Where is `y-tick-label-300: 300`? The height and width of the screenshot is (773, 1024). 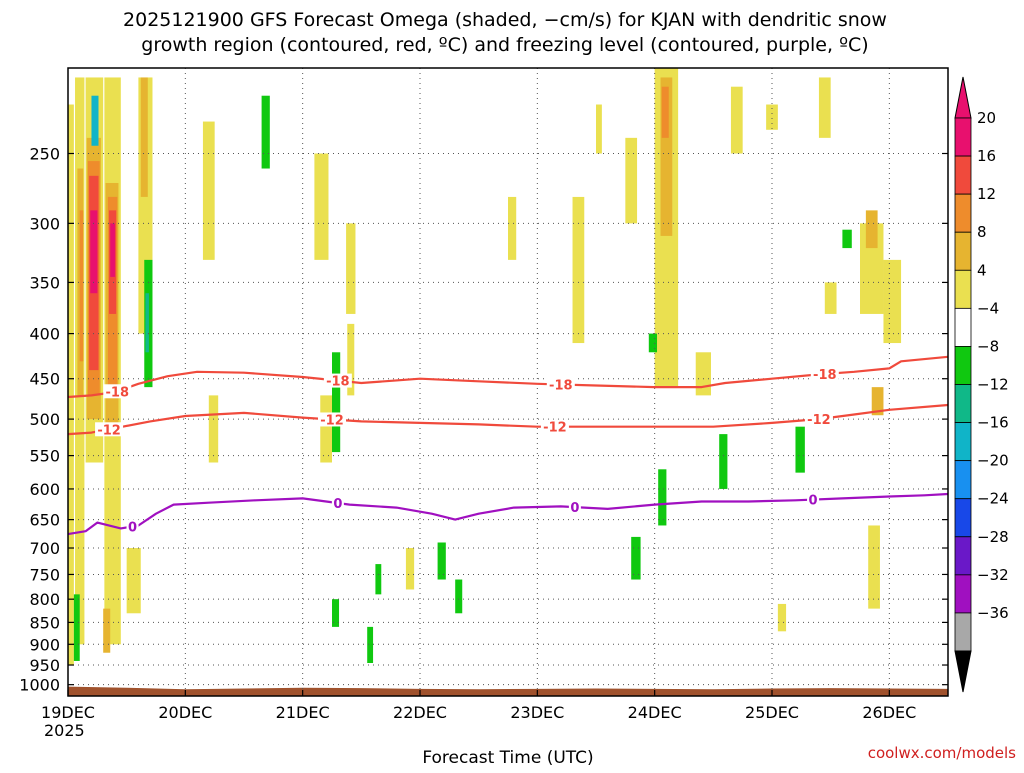
y-tick-label-300: 300 is located at coordinates (44, 223).